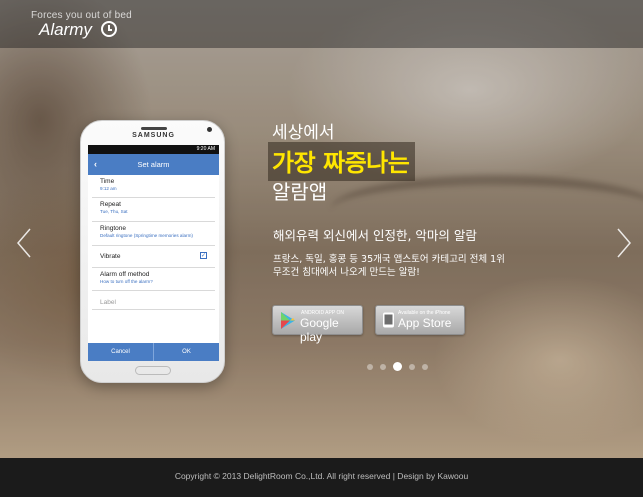 The image size is (643, 497). What do you see at coordinates (126, 281) in the screenshot?
I see `setting-subtitle: How to turn off the alarm?` at bounding box center [126, 281].